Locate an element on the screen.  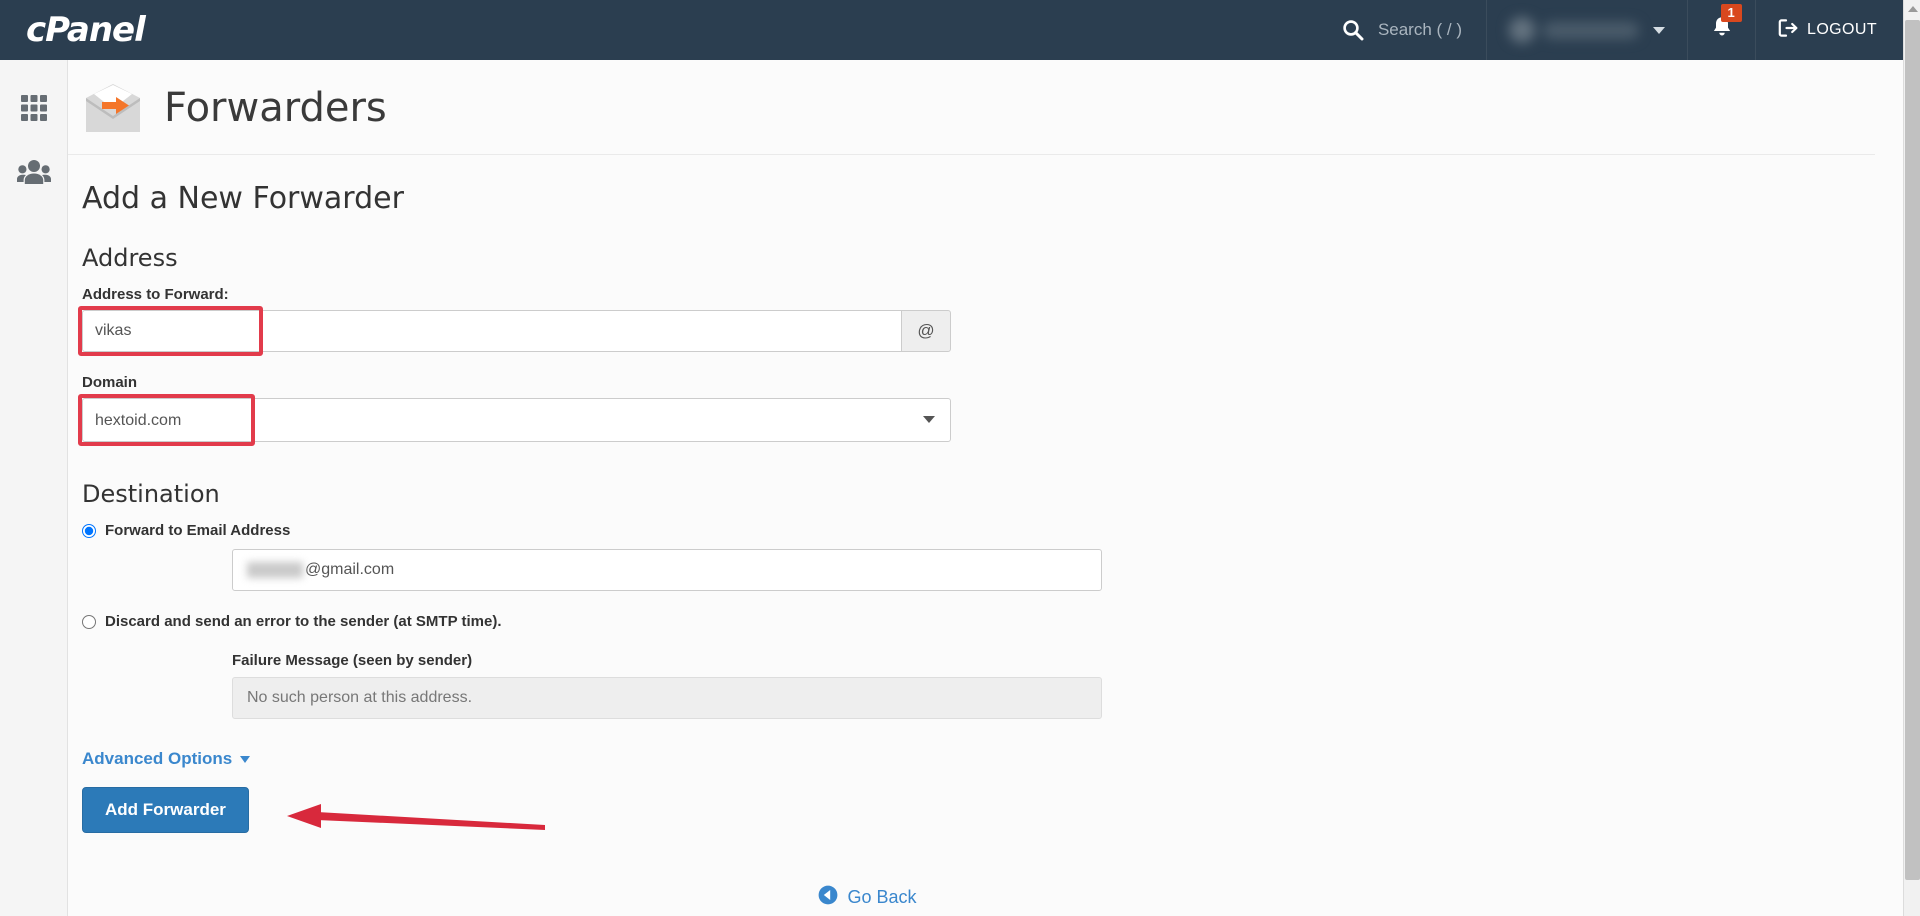
scroll-up-button is located at coordinates (1912, 8).